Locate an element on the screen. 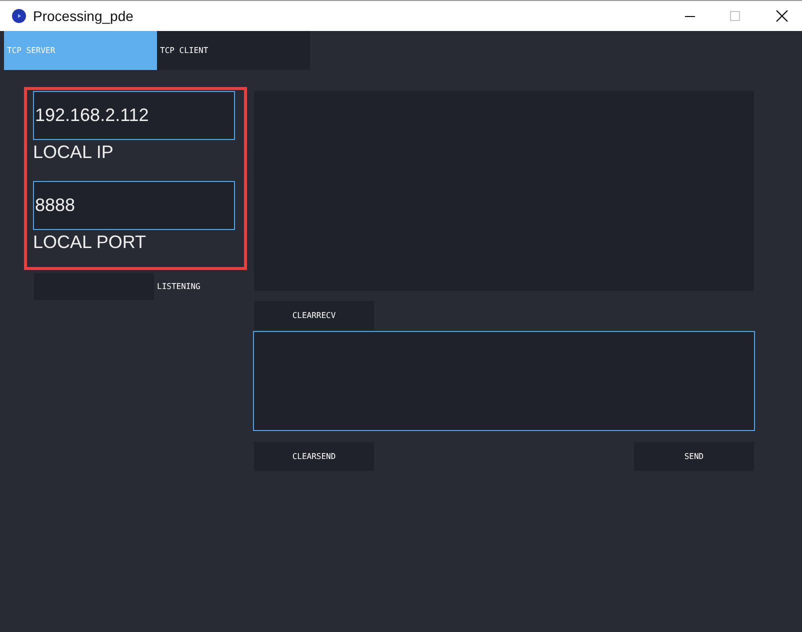 The image size is (802, 632). close-icon is located at coordinates (782, 16).